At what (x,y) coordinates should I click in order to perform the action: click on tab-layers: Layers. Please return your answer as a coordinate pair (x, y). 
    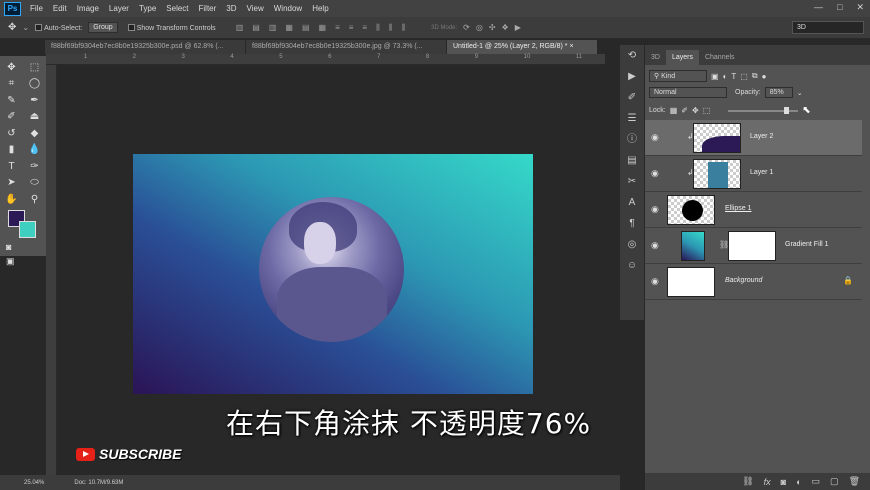
    Looking at the image, I should click on (682, 57).